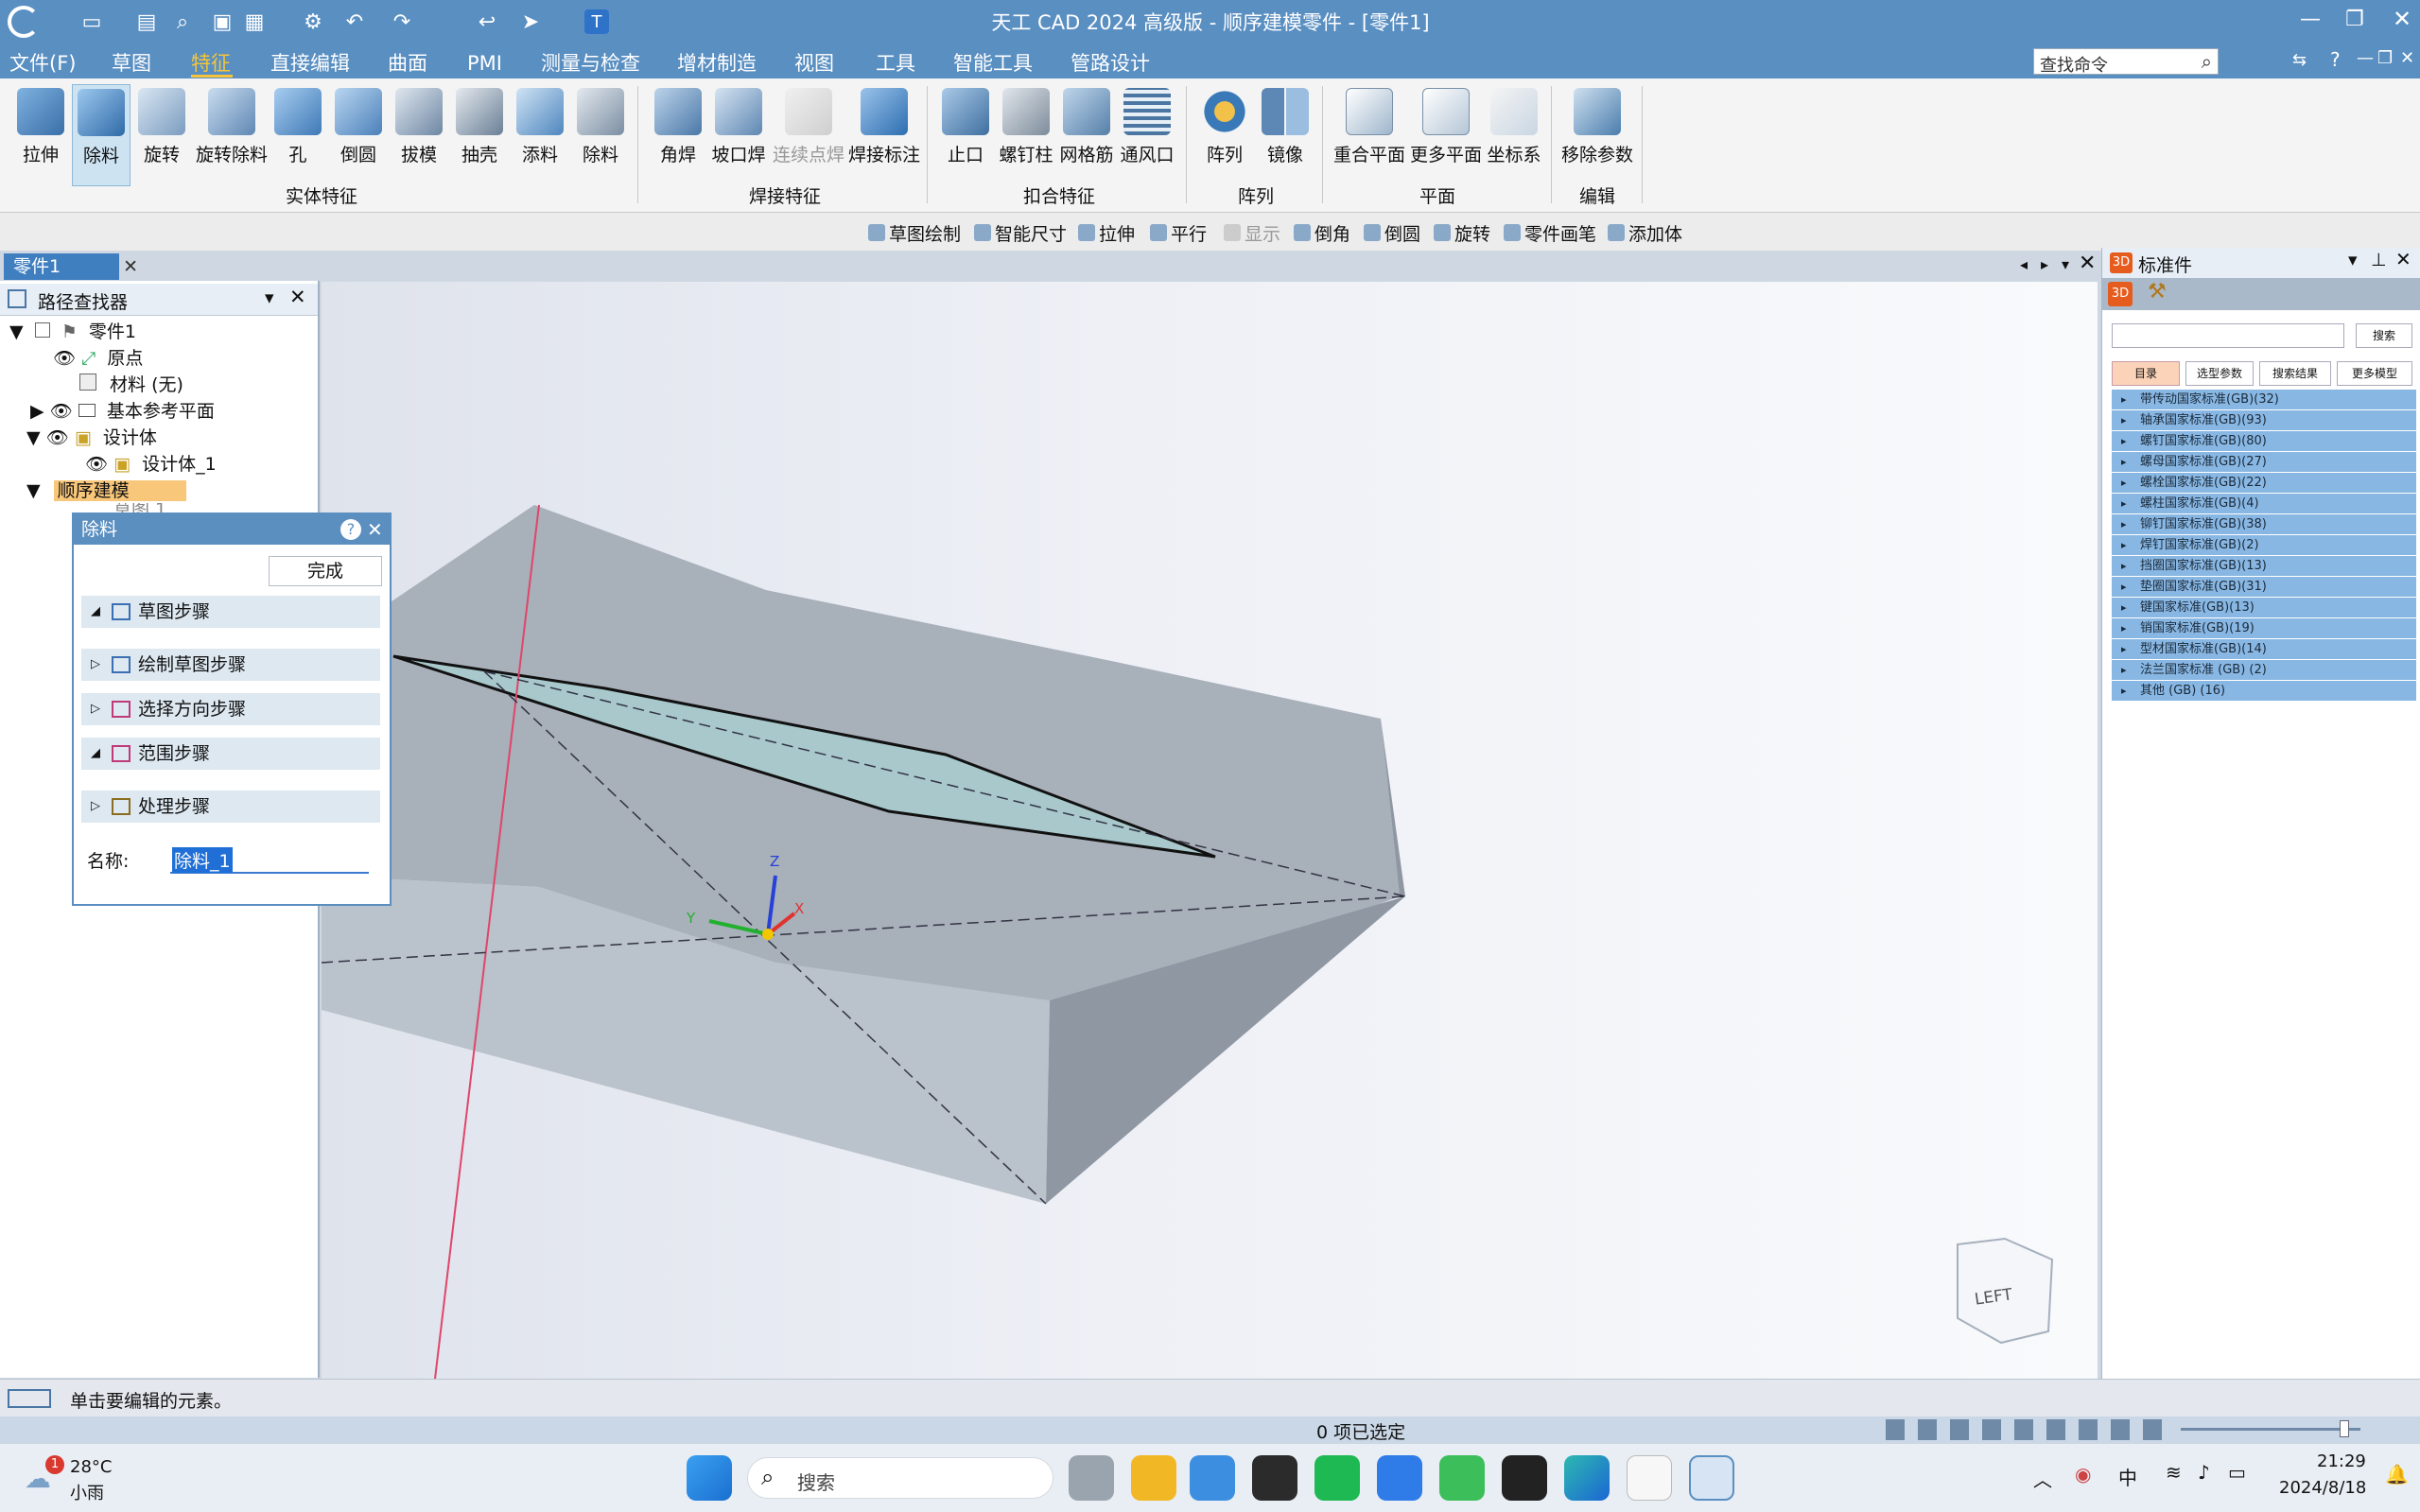 The image size is (2420, 1512). I want to click on part-painter-button: 零件画笔, so click(1550, 233).